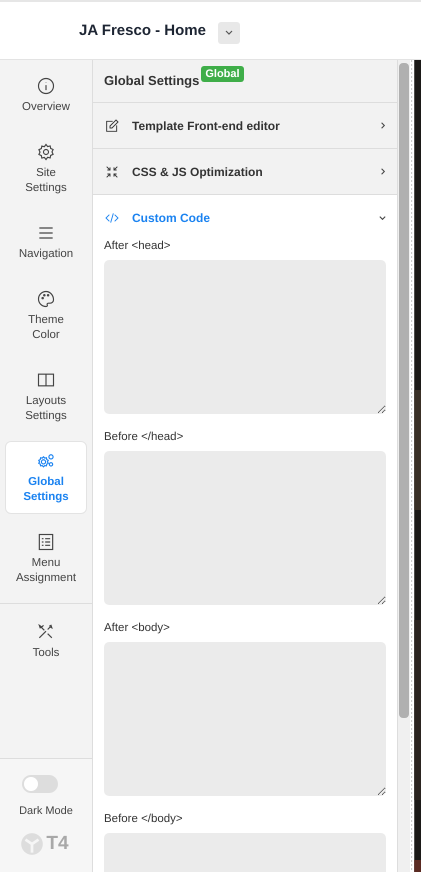 The width and height of the screenshot is (421, 872). What do you see at coordinates (46, 641) in the screenshot?
I see `sidebar-item: Tools` at bounding box center [46, 641].